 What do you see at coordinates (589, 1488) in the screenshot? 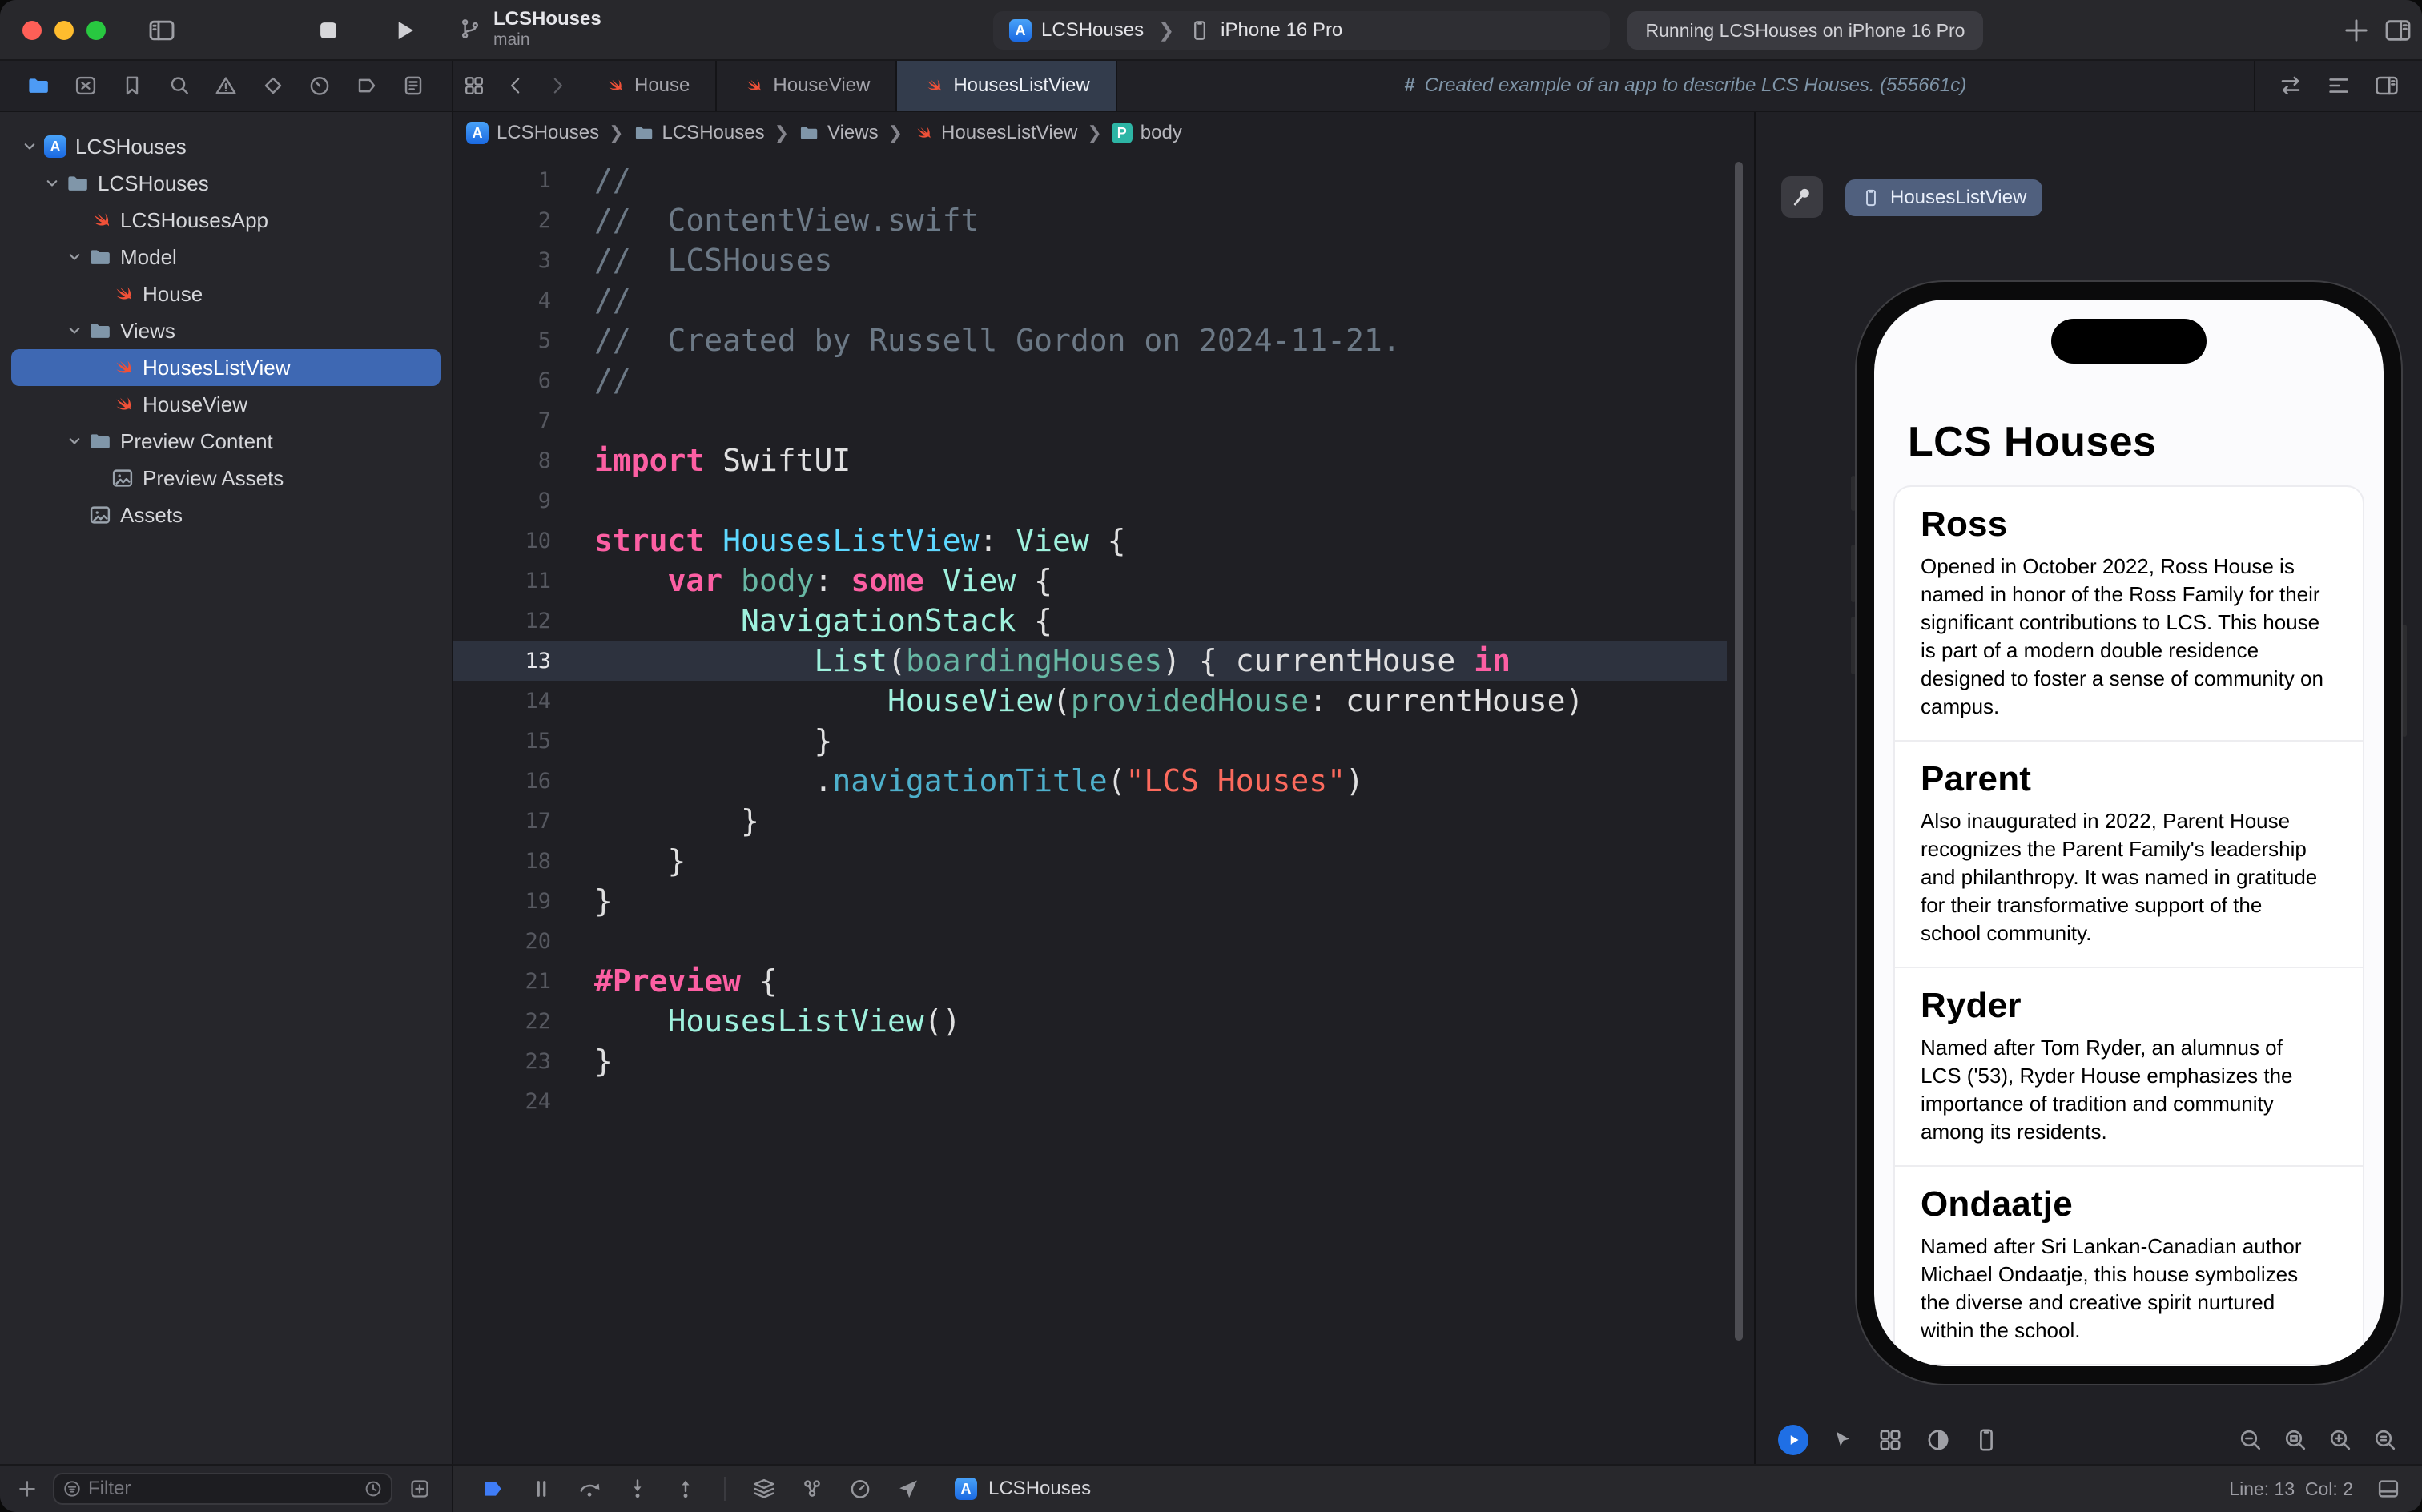
I see `step-over-button` at bounding box center [589, 1488].